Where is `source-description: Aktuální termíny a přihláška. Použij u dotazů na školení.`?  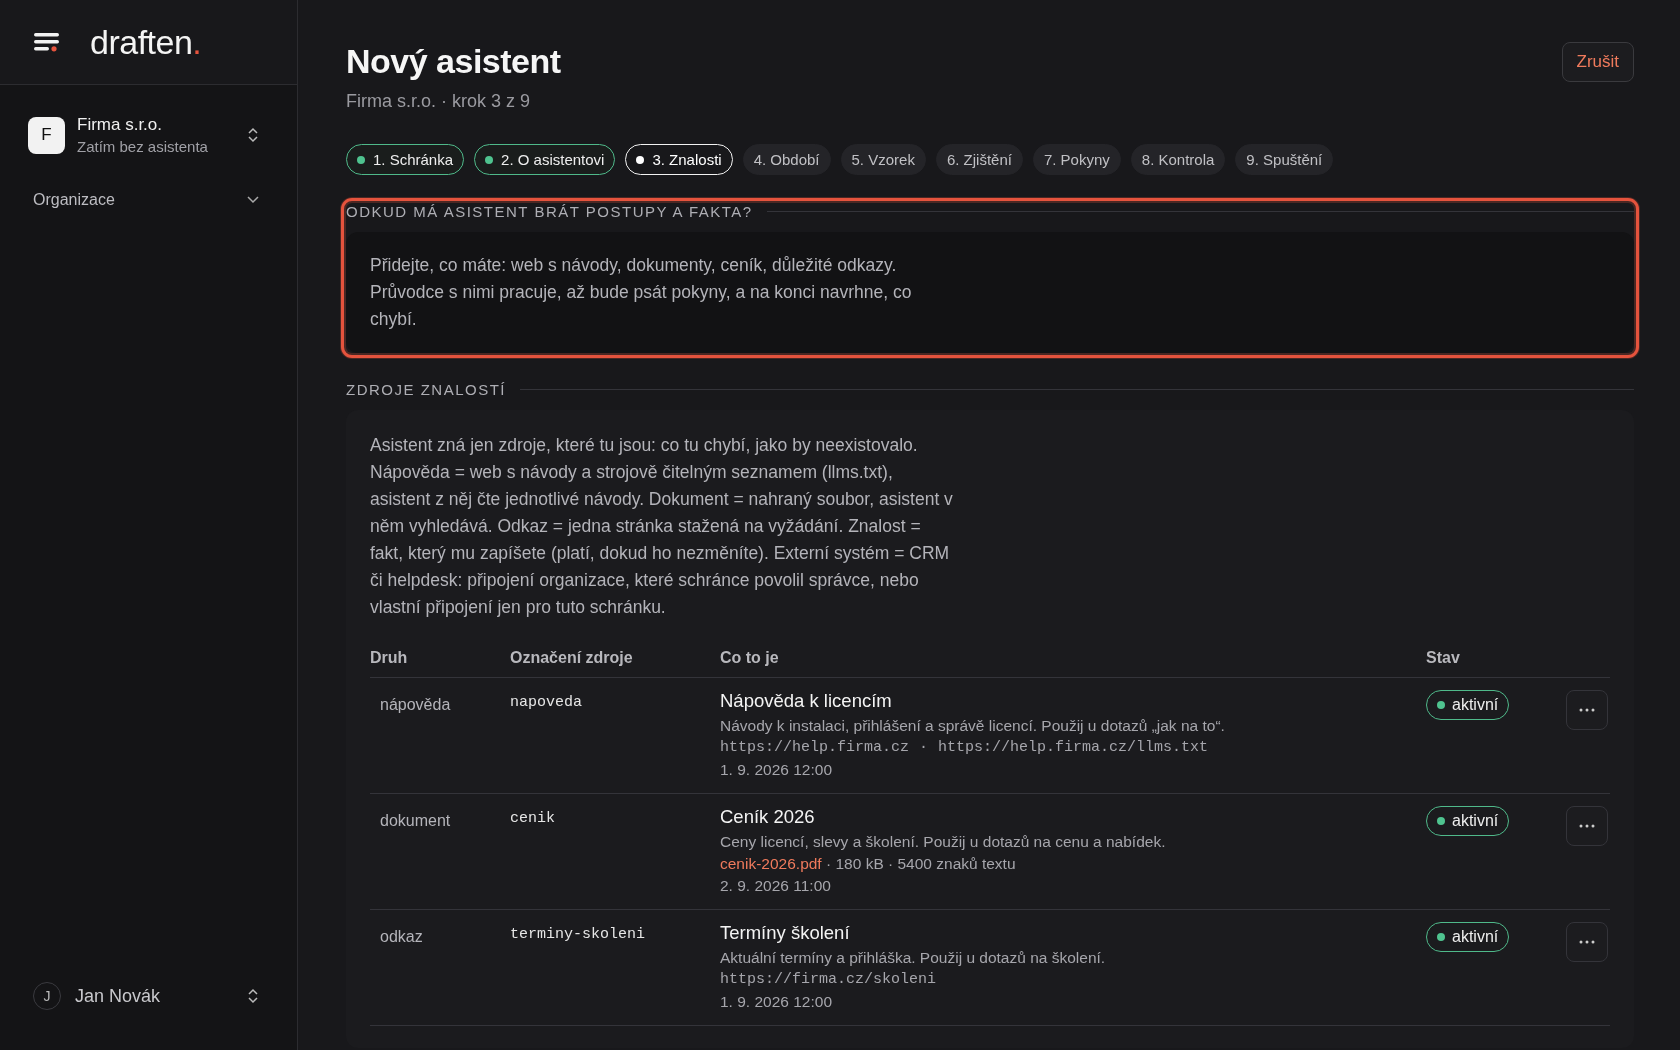
source-description: Aktuální termíny a přihláška. Použij u dotazů na školení. is located at coordinates (913, 958).